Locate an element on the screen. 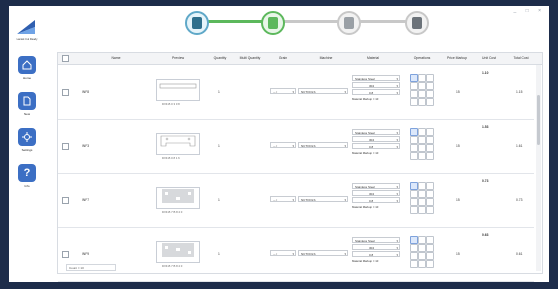  sidebar-item-info: ? Info is located at coordinates (27, 176).